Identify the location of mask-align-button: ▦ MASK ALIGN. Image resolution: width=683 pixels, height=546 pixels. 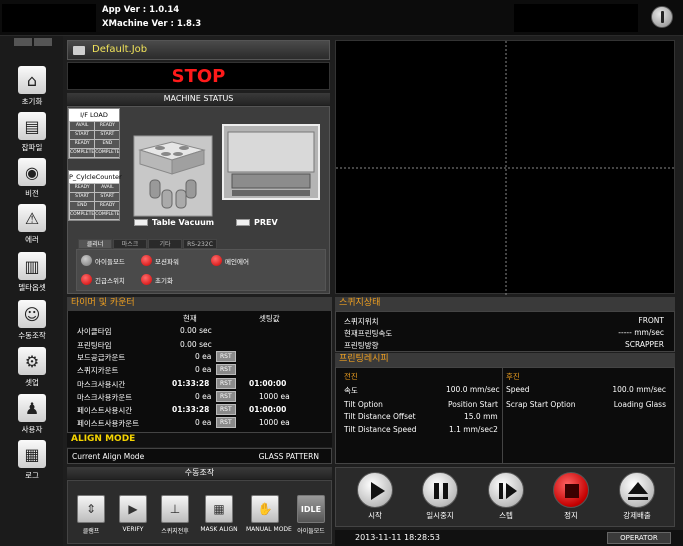
(219, 514).